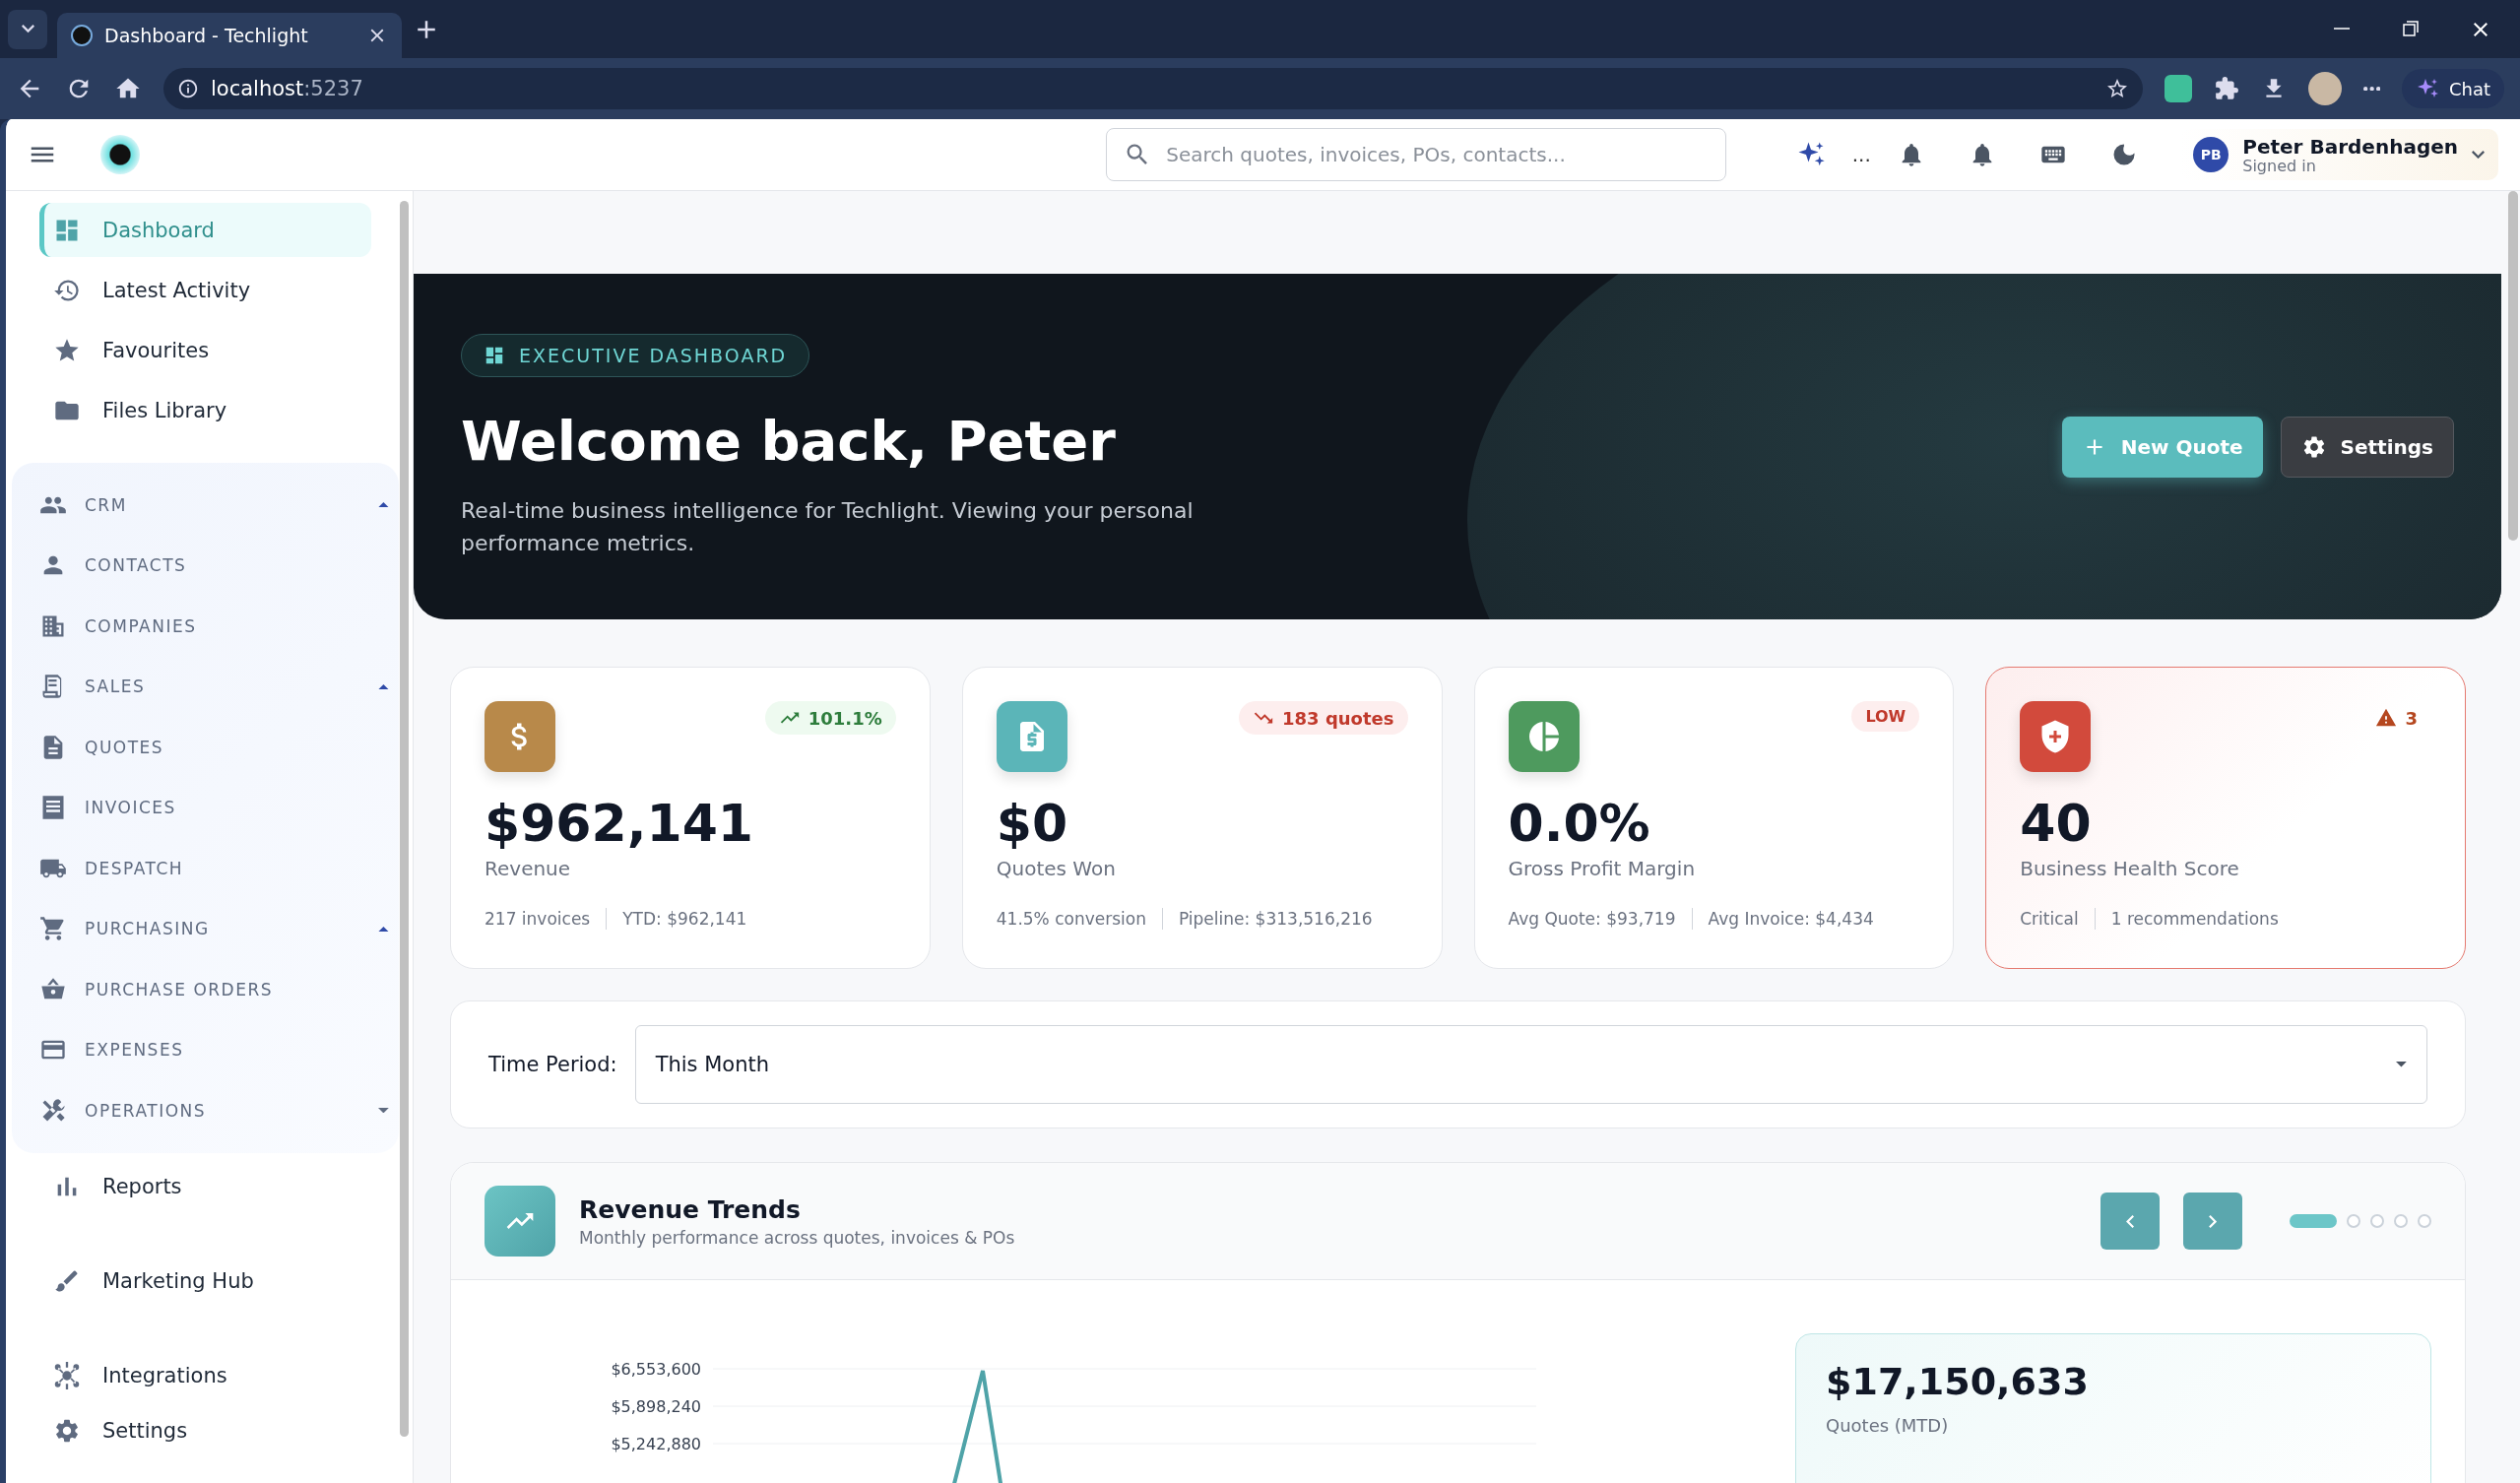  Describe the element at coordinates (1958, 1382) in the screenshot. I see `summary-value: $17,150,633` at that location.